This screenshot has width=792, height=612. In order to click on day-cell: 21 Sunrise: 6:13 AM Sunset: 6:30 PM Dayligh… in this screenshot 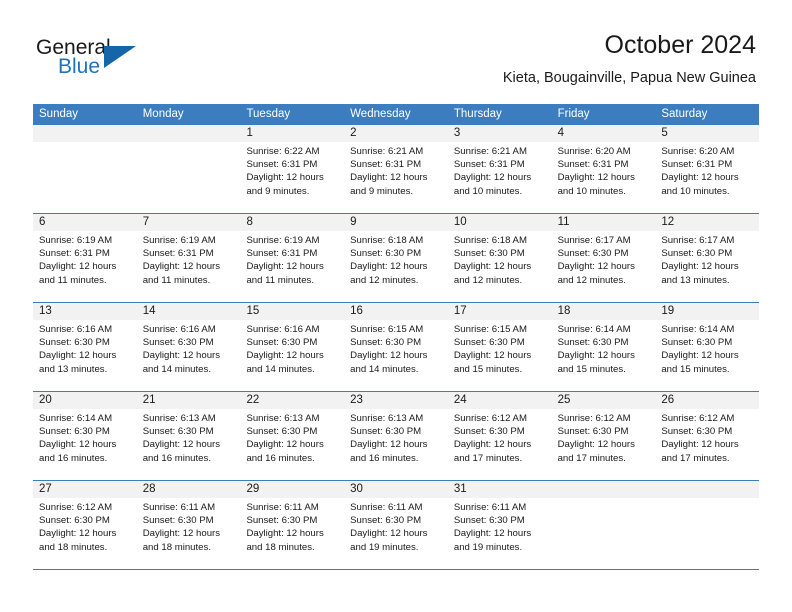, I will do `click(188, 436)`.